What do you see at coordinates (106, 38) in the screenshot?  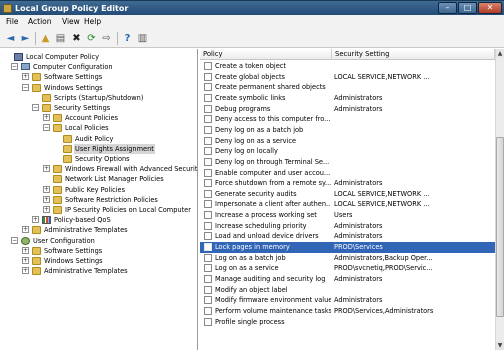 I see `export-list-icon: ⇨` at bounding box center [106, 38].